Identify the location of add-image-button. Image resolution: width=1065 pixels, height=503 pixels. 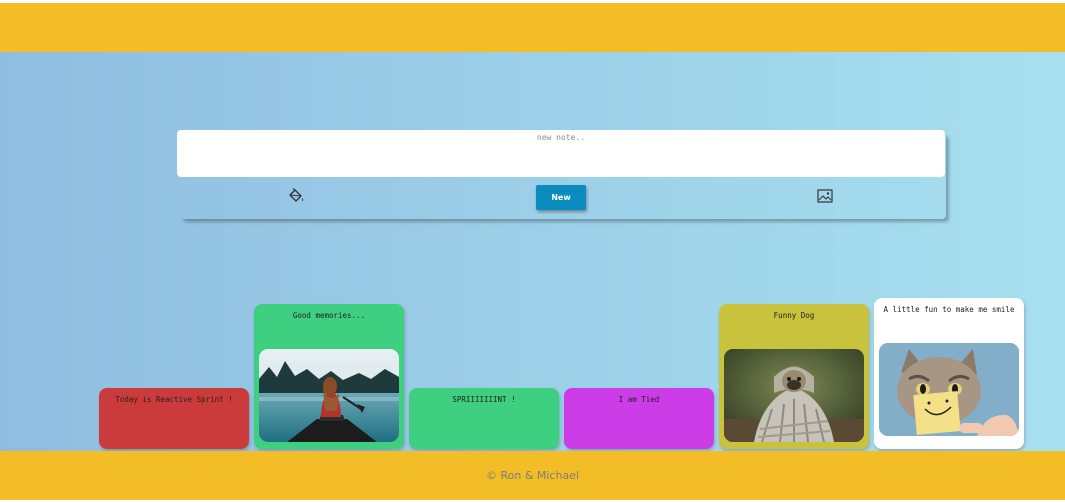
(825, 196).